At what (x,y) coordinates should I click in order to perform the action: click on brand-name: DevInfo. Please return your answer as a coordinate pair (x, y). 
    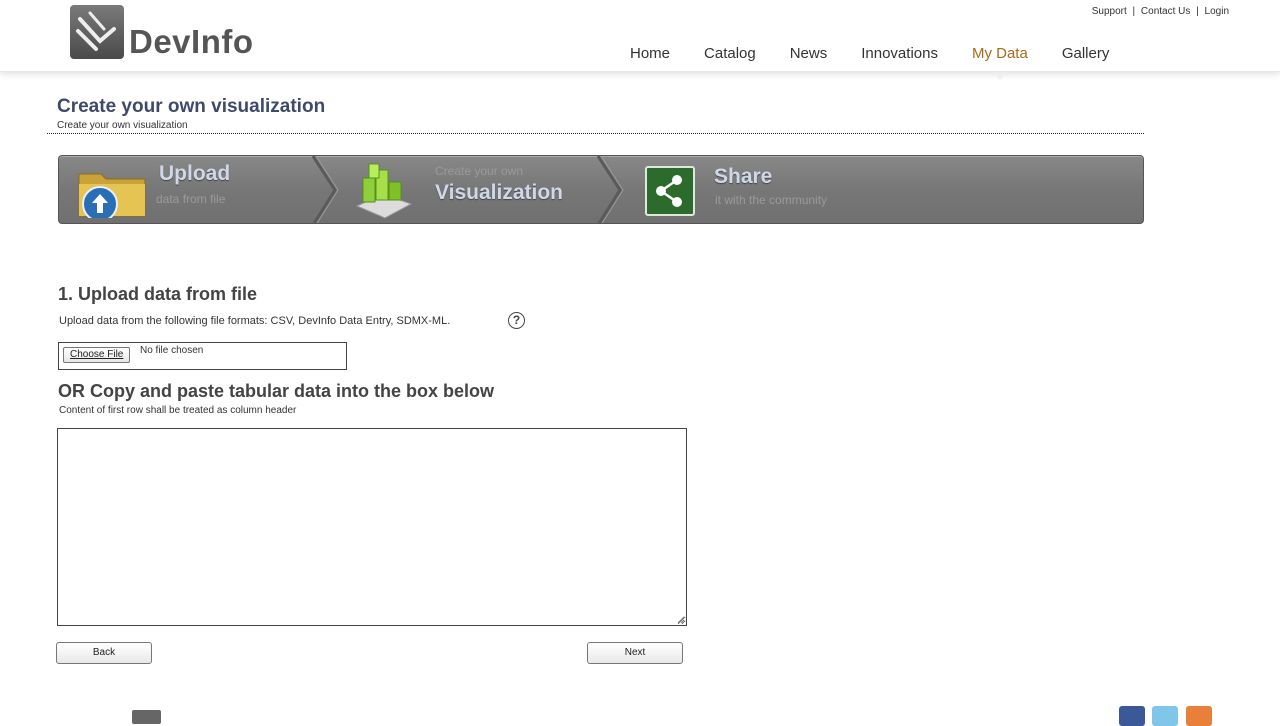
    Looking at the image, I should click on (191, 41).